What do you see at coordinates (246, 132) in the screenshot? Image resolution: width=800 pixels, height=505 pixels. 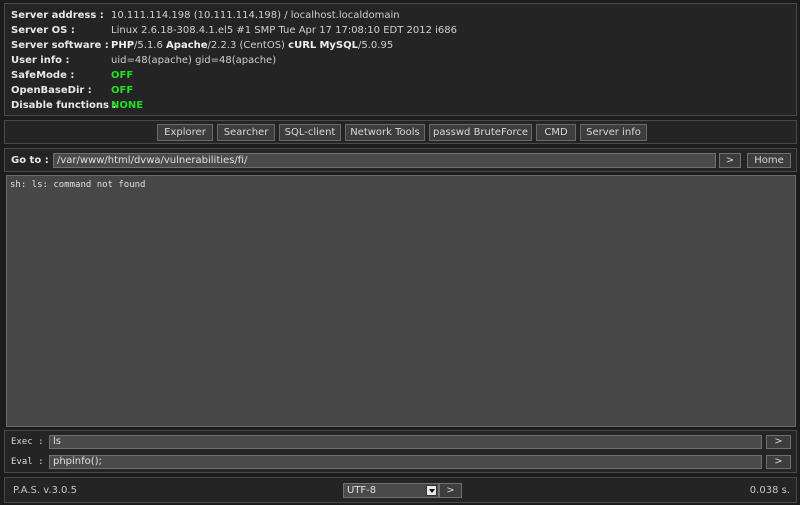 I see `searcher-button: Searcher` at bounding box center [246, 132].